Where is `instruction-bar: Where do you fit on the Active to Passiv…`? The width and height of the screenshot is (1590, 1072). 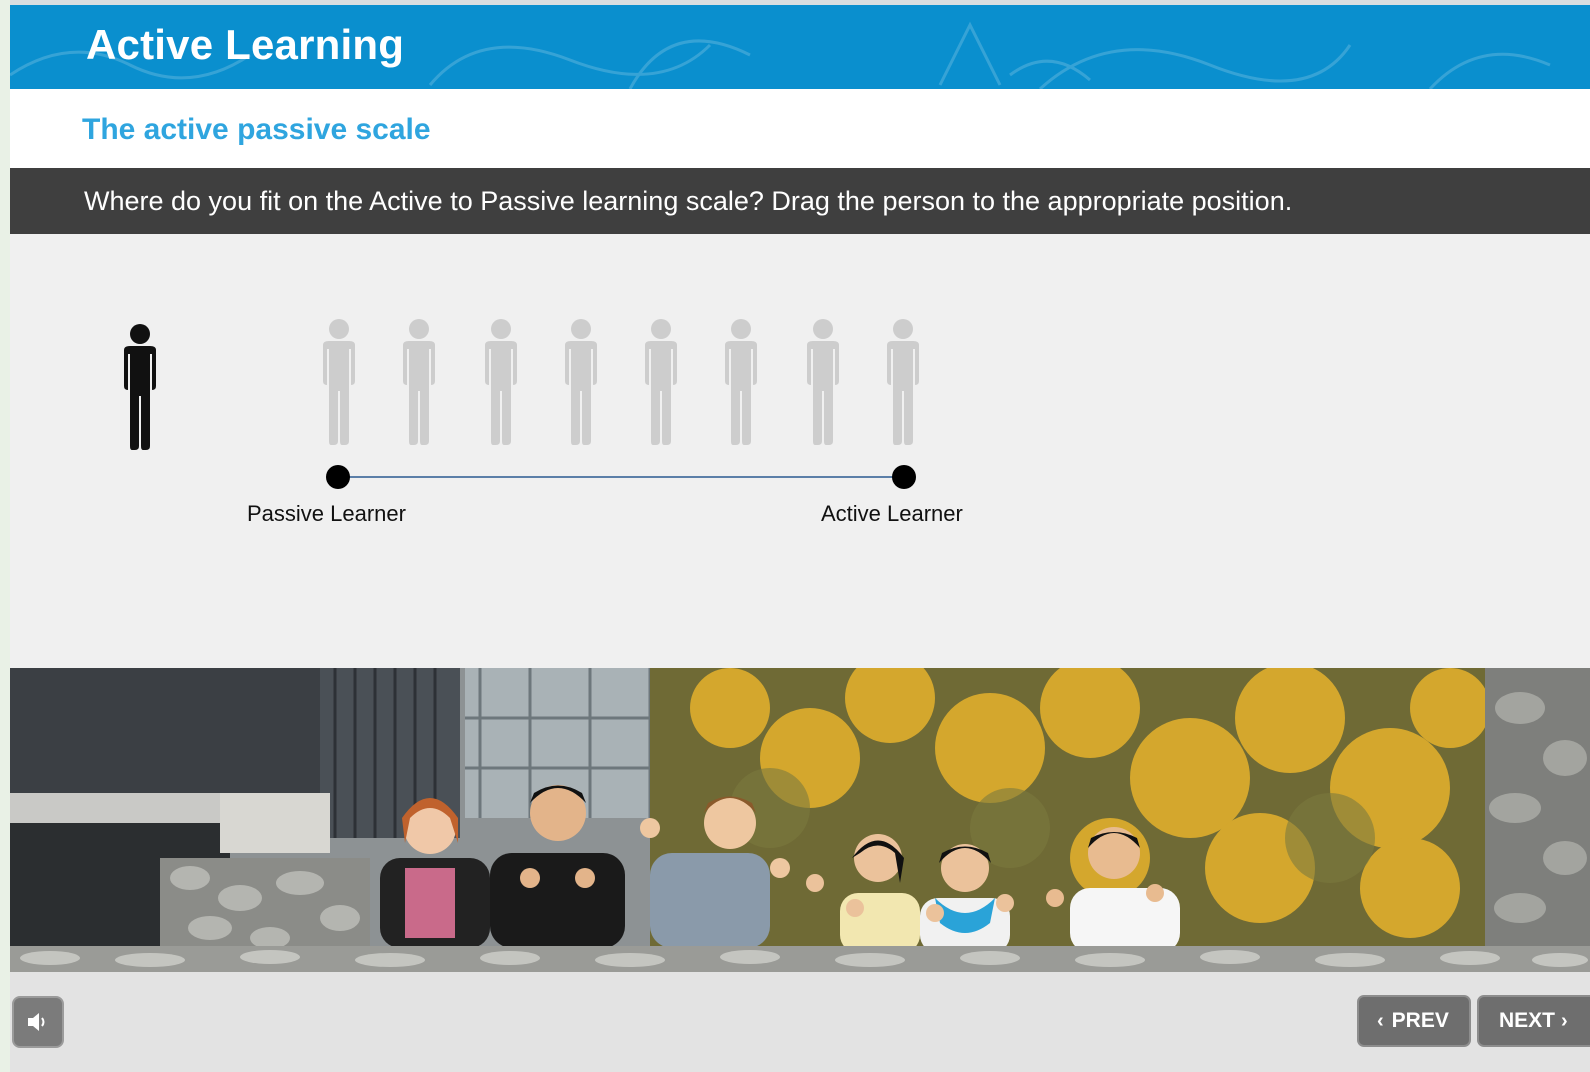 instruction-bar: Where do you fit on the Active to Passiv… is located at coordinates (800, 201).